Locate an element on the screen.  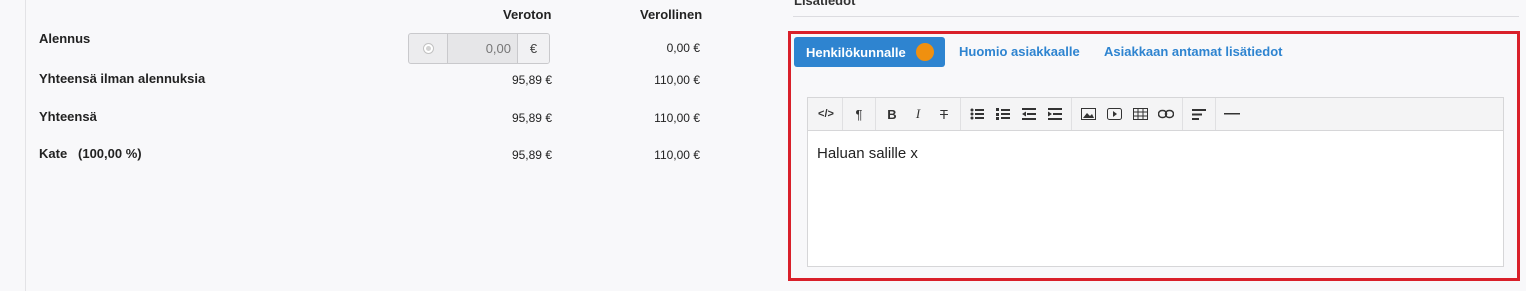
tab-asiakkaan-antamat-lisatiedot: Asiakkaan antamat lisätiedot is located at coordinates (1193, 51).